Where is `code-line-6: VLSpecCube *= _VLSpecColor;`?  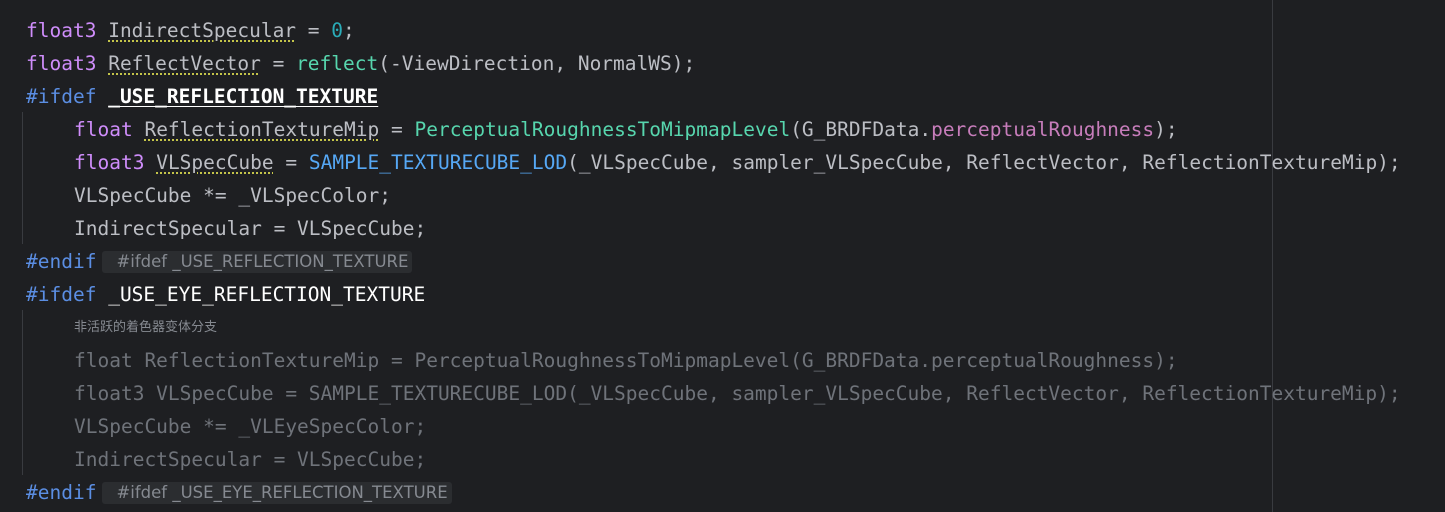
code-line-6: VLSpecCube *= _VLSpecColor; is located at coordinates (208, 195).